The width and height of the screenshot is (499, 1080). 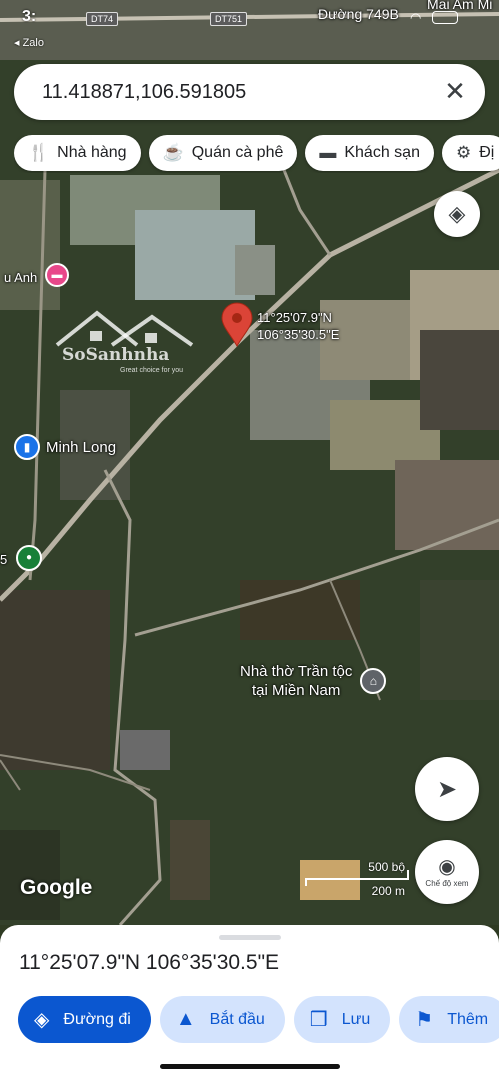 What do you see at coordinates (223, 153) in the screenshot?
I see `chip-coffee: ☕ Quán cà phê` at bounding box center [223, 153].